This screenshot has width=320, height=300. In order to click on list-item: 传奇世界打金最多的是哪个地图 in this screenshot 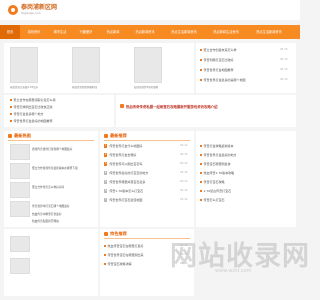, I will do `click(223, 80)`.